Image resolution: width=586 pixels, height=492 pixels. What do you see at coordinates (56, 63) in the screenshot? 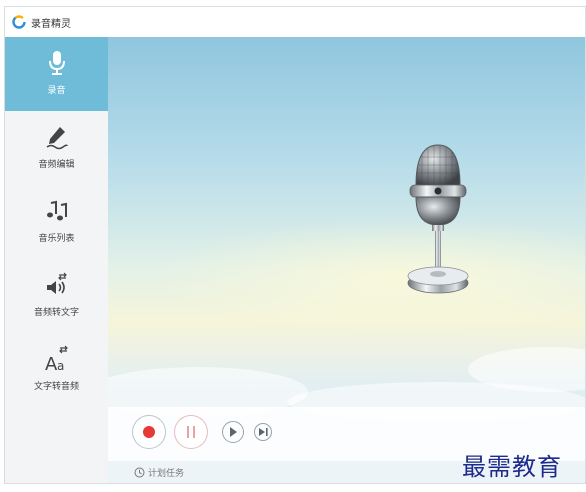
I see `microphone-icon` at bounding box center [56, 63].